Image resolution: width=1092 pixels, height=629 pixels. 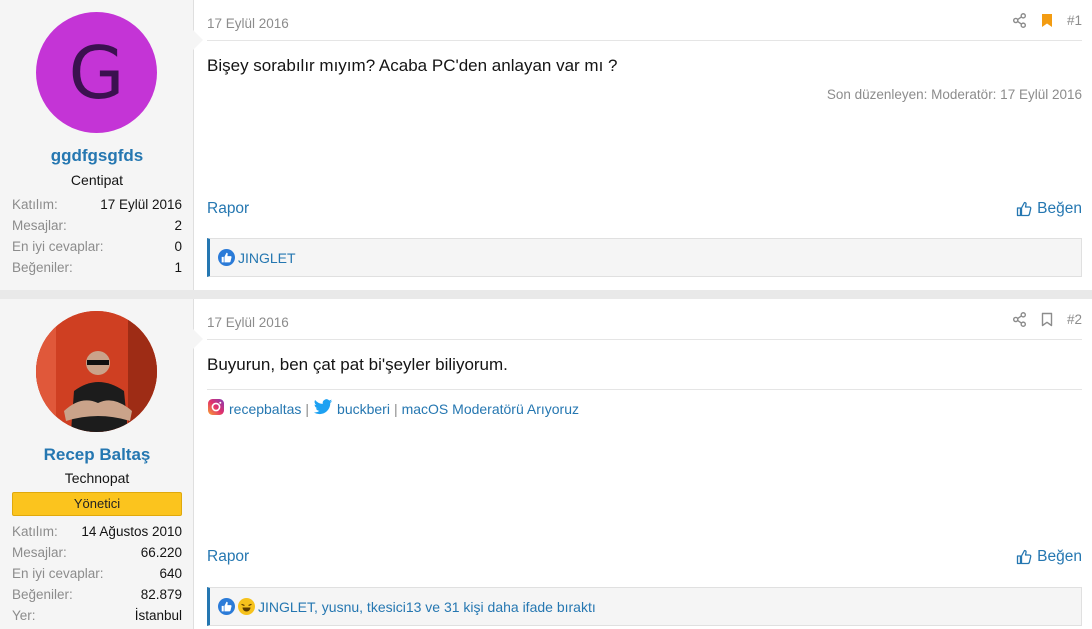 What do you see at coordinates (161, 594) in the screenshot?
I see `stat-value: 82.879` at bounding box center [161, 594].